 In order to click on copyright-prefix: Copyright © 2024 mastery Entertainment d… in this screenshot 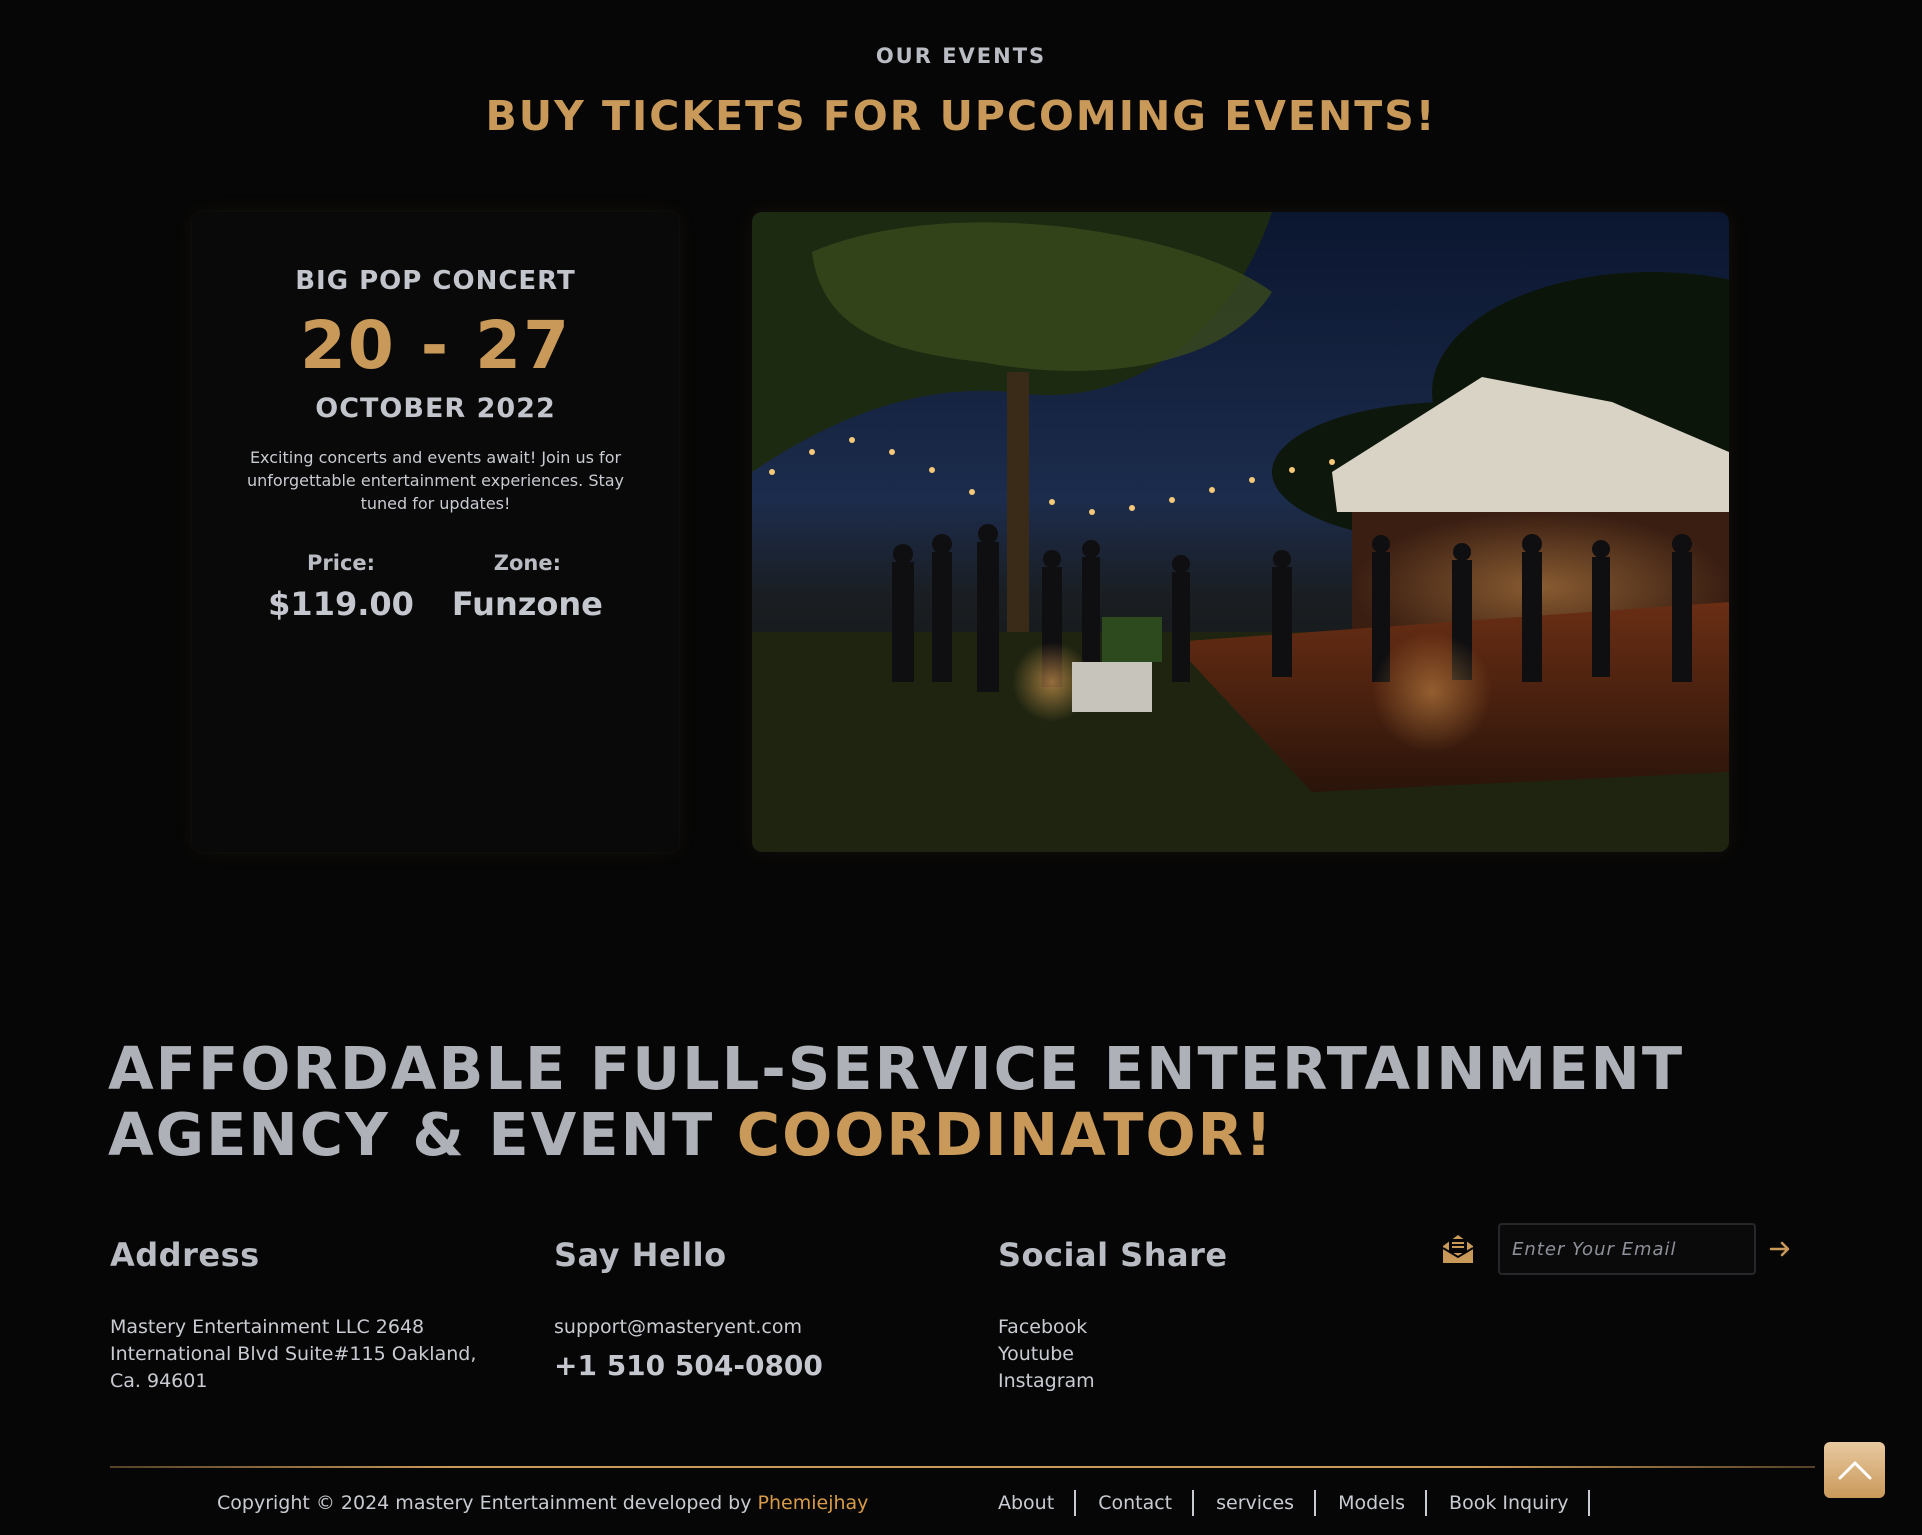, I will do `click(487, 1503)`.